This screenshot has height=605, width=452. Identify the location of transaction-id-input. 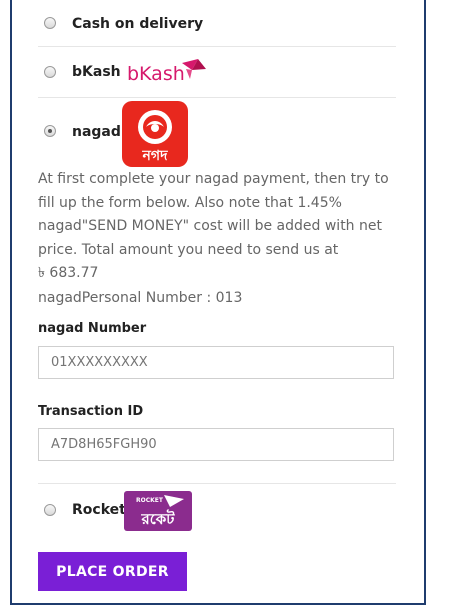
(216, 444).